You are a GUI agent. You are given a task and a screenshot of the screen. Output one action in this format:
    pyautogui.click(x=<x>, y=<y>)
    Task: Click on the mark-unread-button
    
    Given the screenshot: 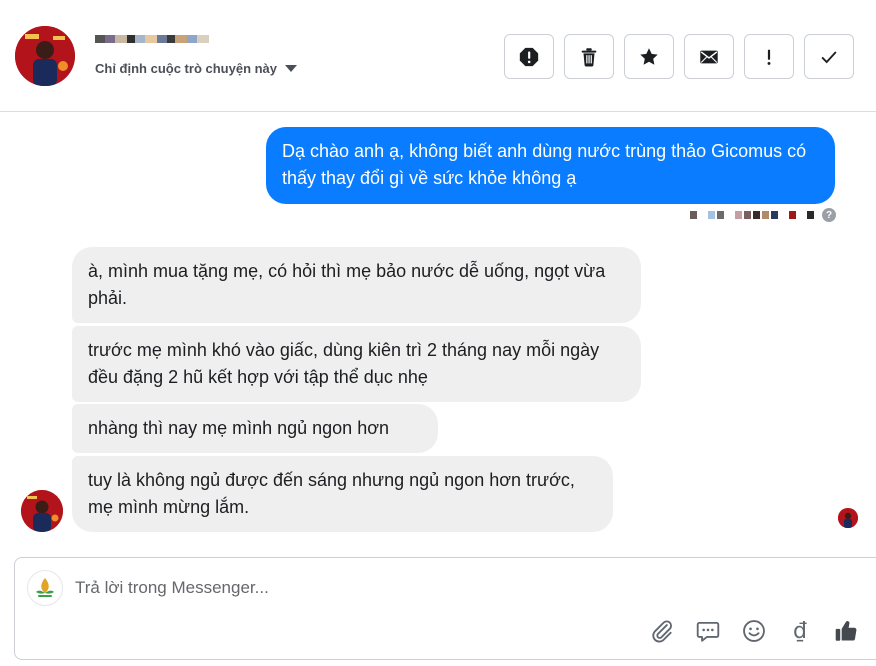 What is the action you would take?
    pyautogui.click(x=709, y=56)
    